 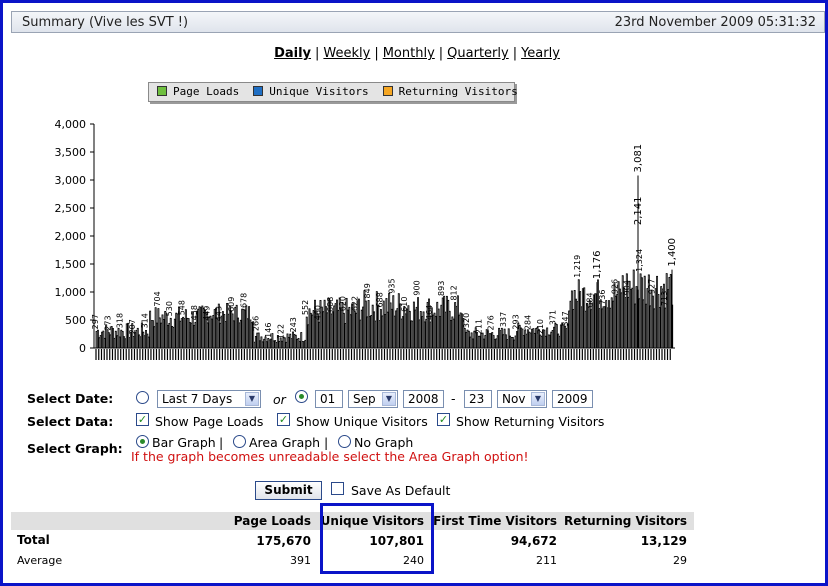 I want to click on bar-data-label: 610, so click(x=404, y=304).